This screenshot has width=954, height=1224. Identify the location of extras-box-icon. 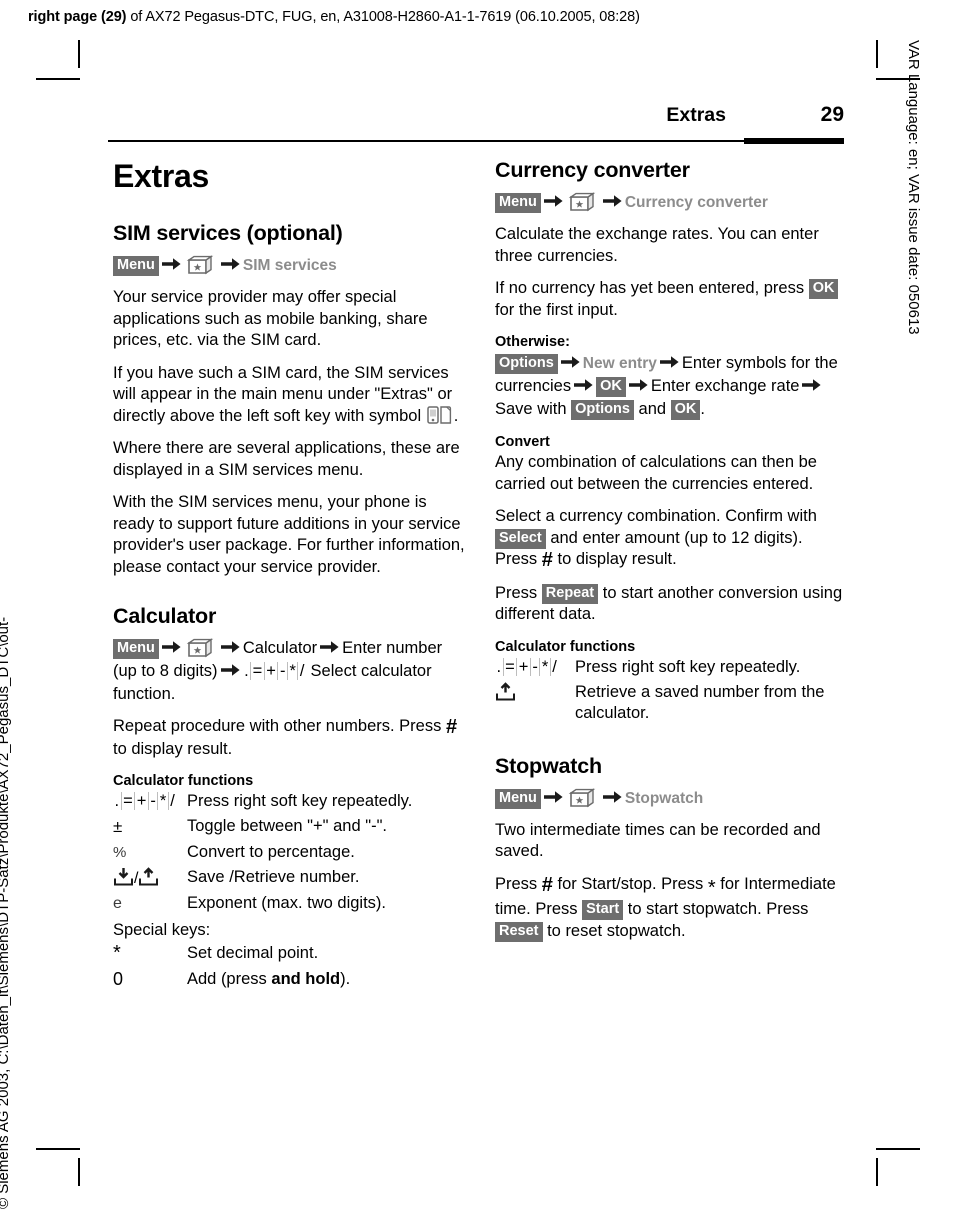
(201, 647).